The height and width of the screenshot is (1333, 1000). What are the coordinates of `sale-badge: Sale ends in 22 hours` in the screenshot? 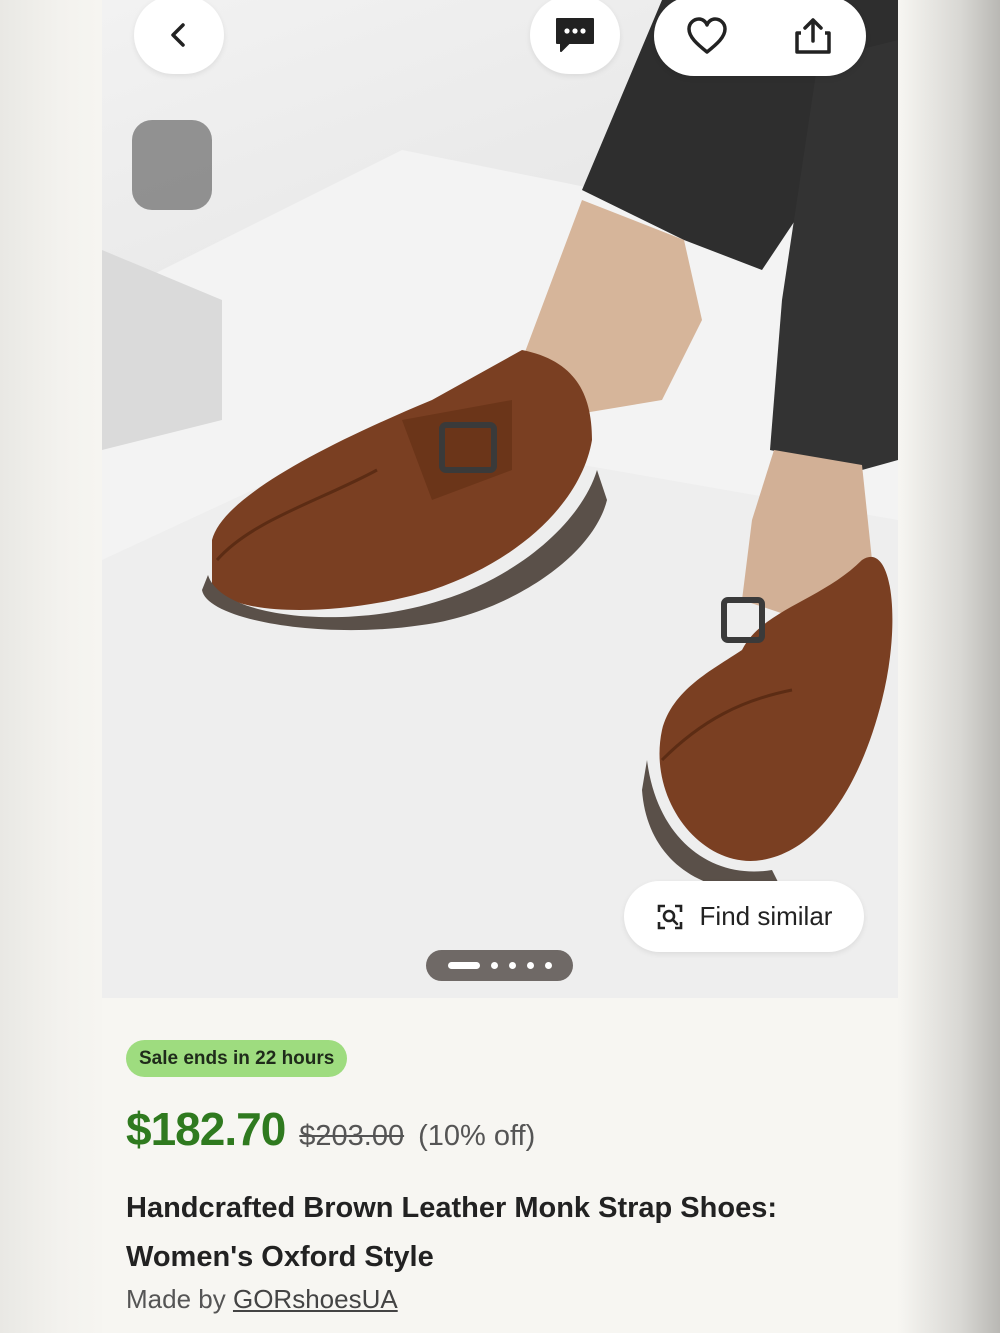 It's located at (237, 1058).